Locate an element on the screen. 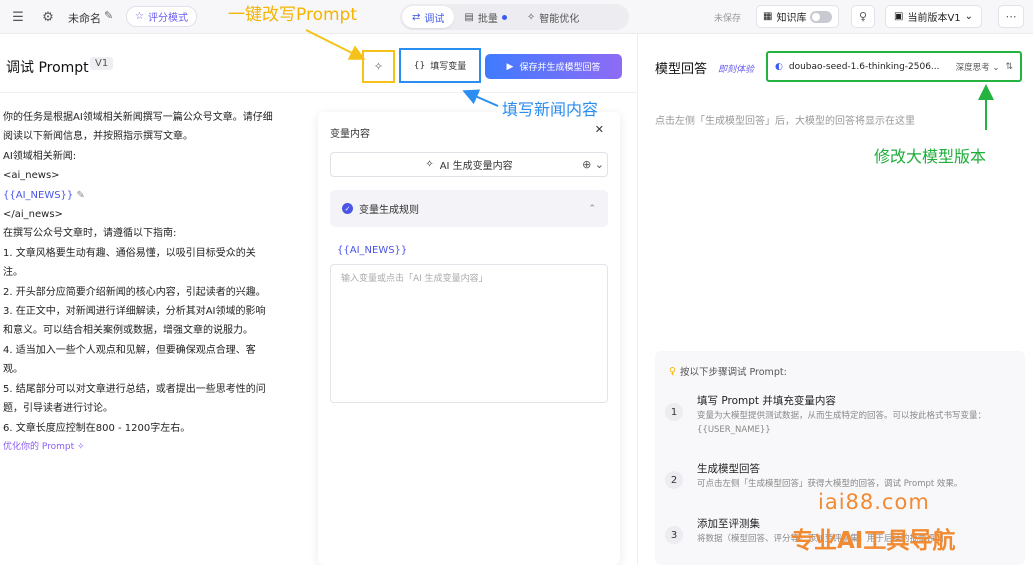 This screenshot has width=1033, height=565. annotation-fill-news: 填写新闻内容 is located at coordinates (550, 109).